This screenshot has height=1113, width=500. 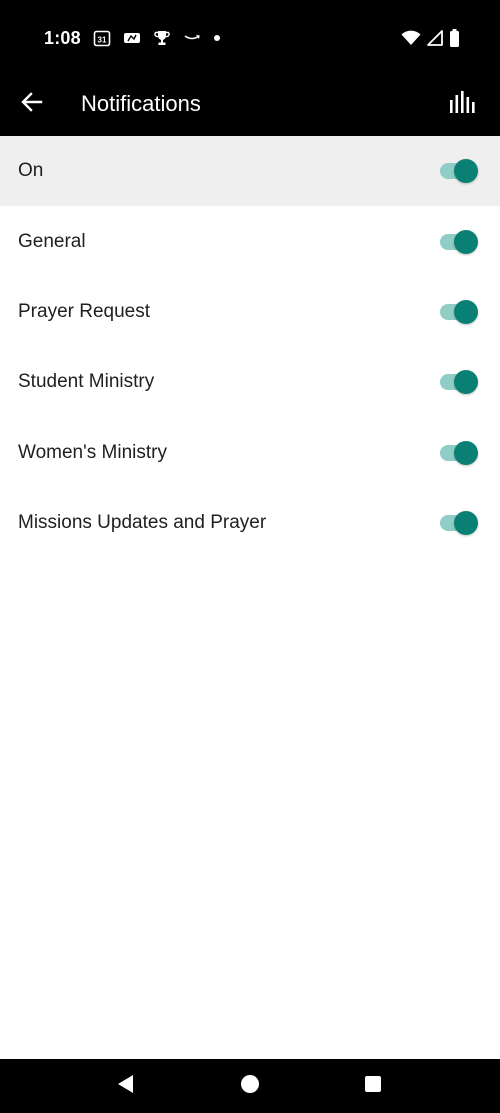 I want to click on toggle-switch-general, so click(x=459, y=241).